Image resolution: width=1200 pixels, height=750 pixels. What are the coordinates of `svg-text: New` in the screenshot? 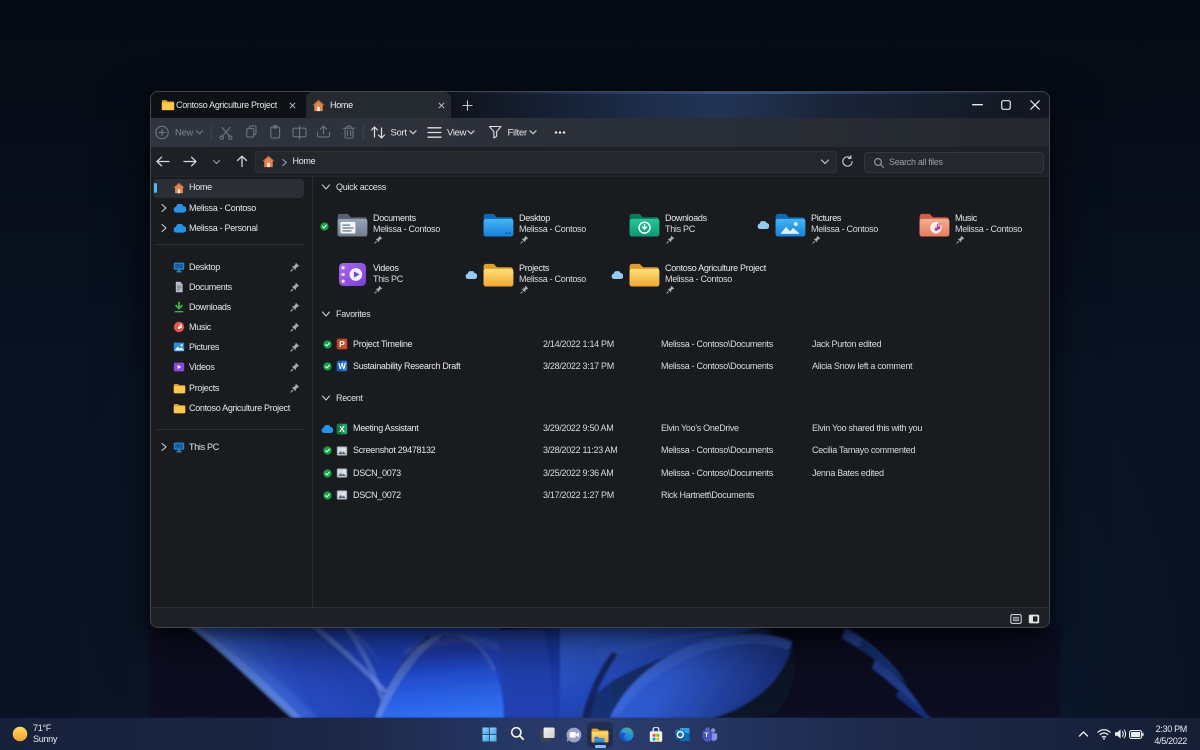 It's located at (184, 133).